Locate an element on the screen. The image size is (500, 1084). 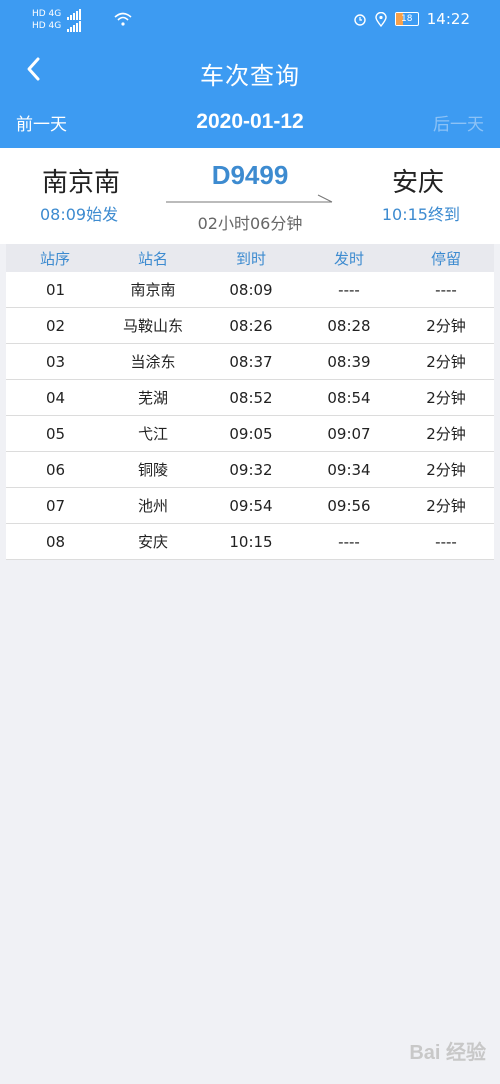
arrow-right-icon is located at coordinates (249, 198).